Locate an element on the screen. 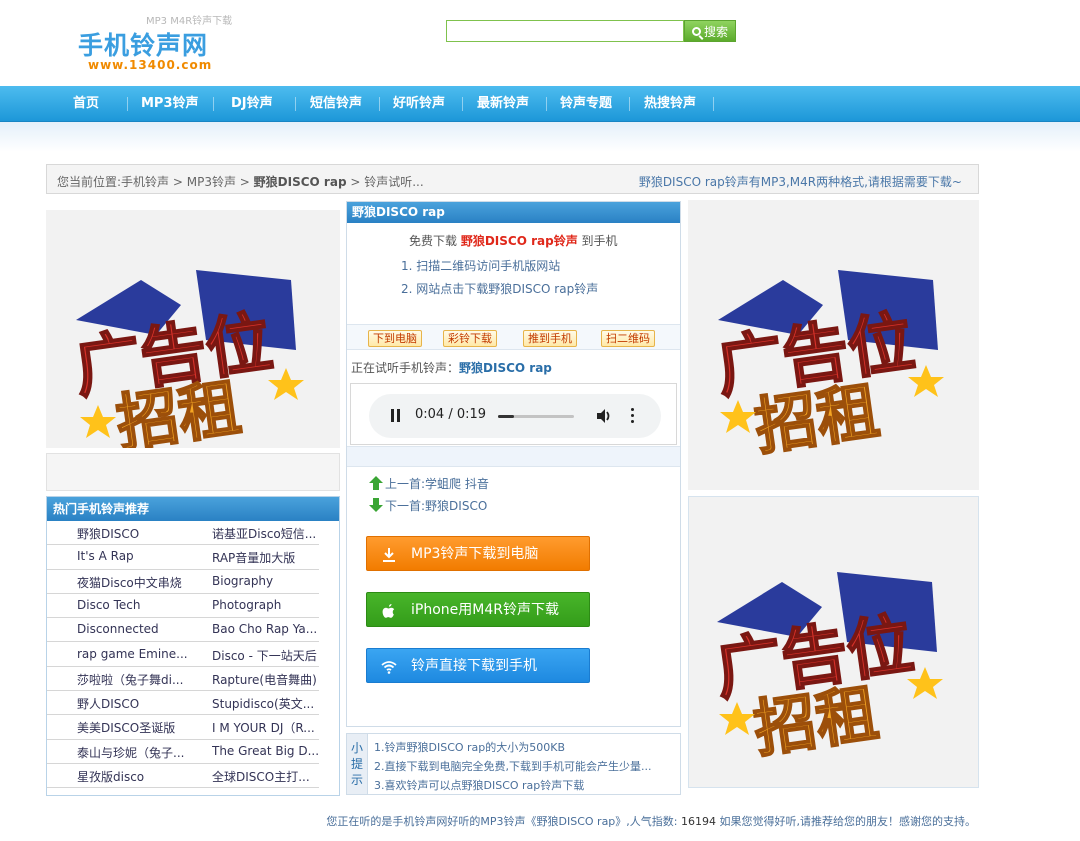  tip-item: 1.铃声野狼DISCO rap的大小为500KB is located at coordinates (470, 747).